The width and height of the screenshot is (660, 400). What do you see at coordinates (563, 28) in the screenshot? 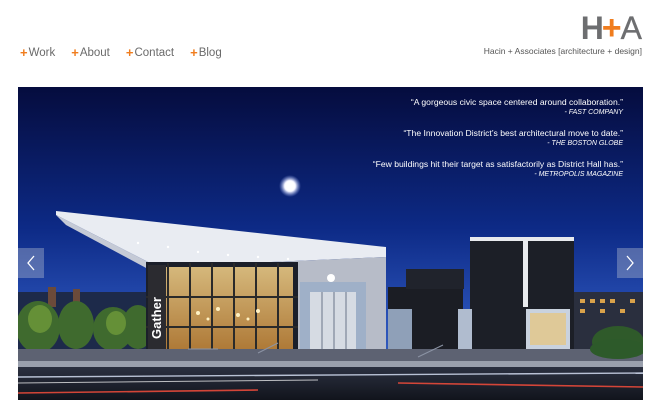
I see `logo-mark: H + A` at bounding box center [563, 28].